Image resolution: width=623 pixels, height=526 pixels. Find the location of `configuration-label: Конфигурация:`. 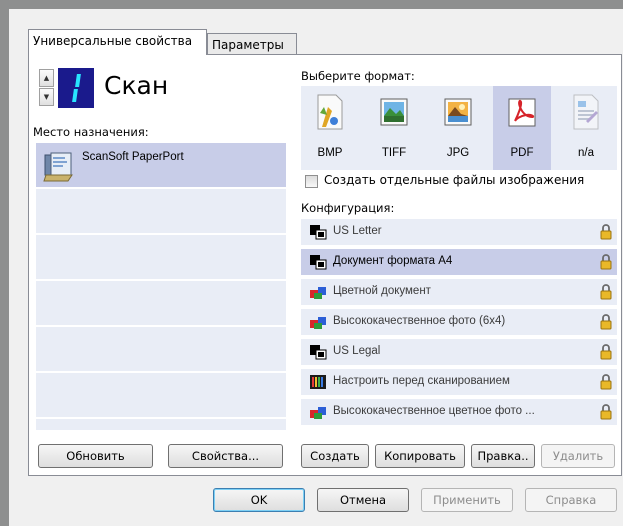

configuration-label: Конфигурация: is located at coordinates (348, 208).